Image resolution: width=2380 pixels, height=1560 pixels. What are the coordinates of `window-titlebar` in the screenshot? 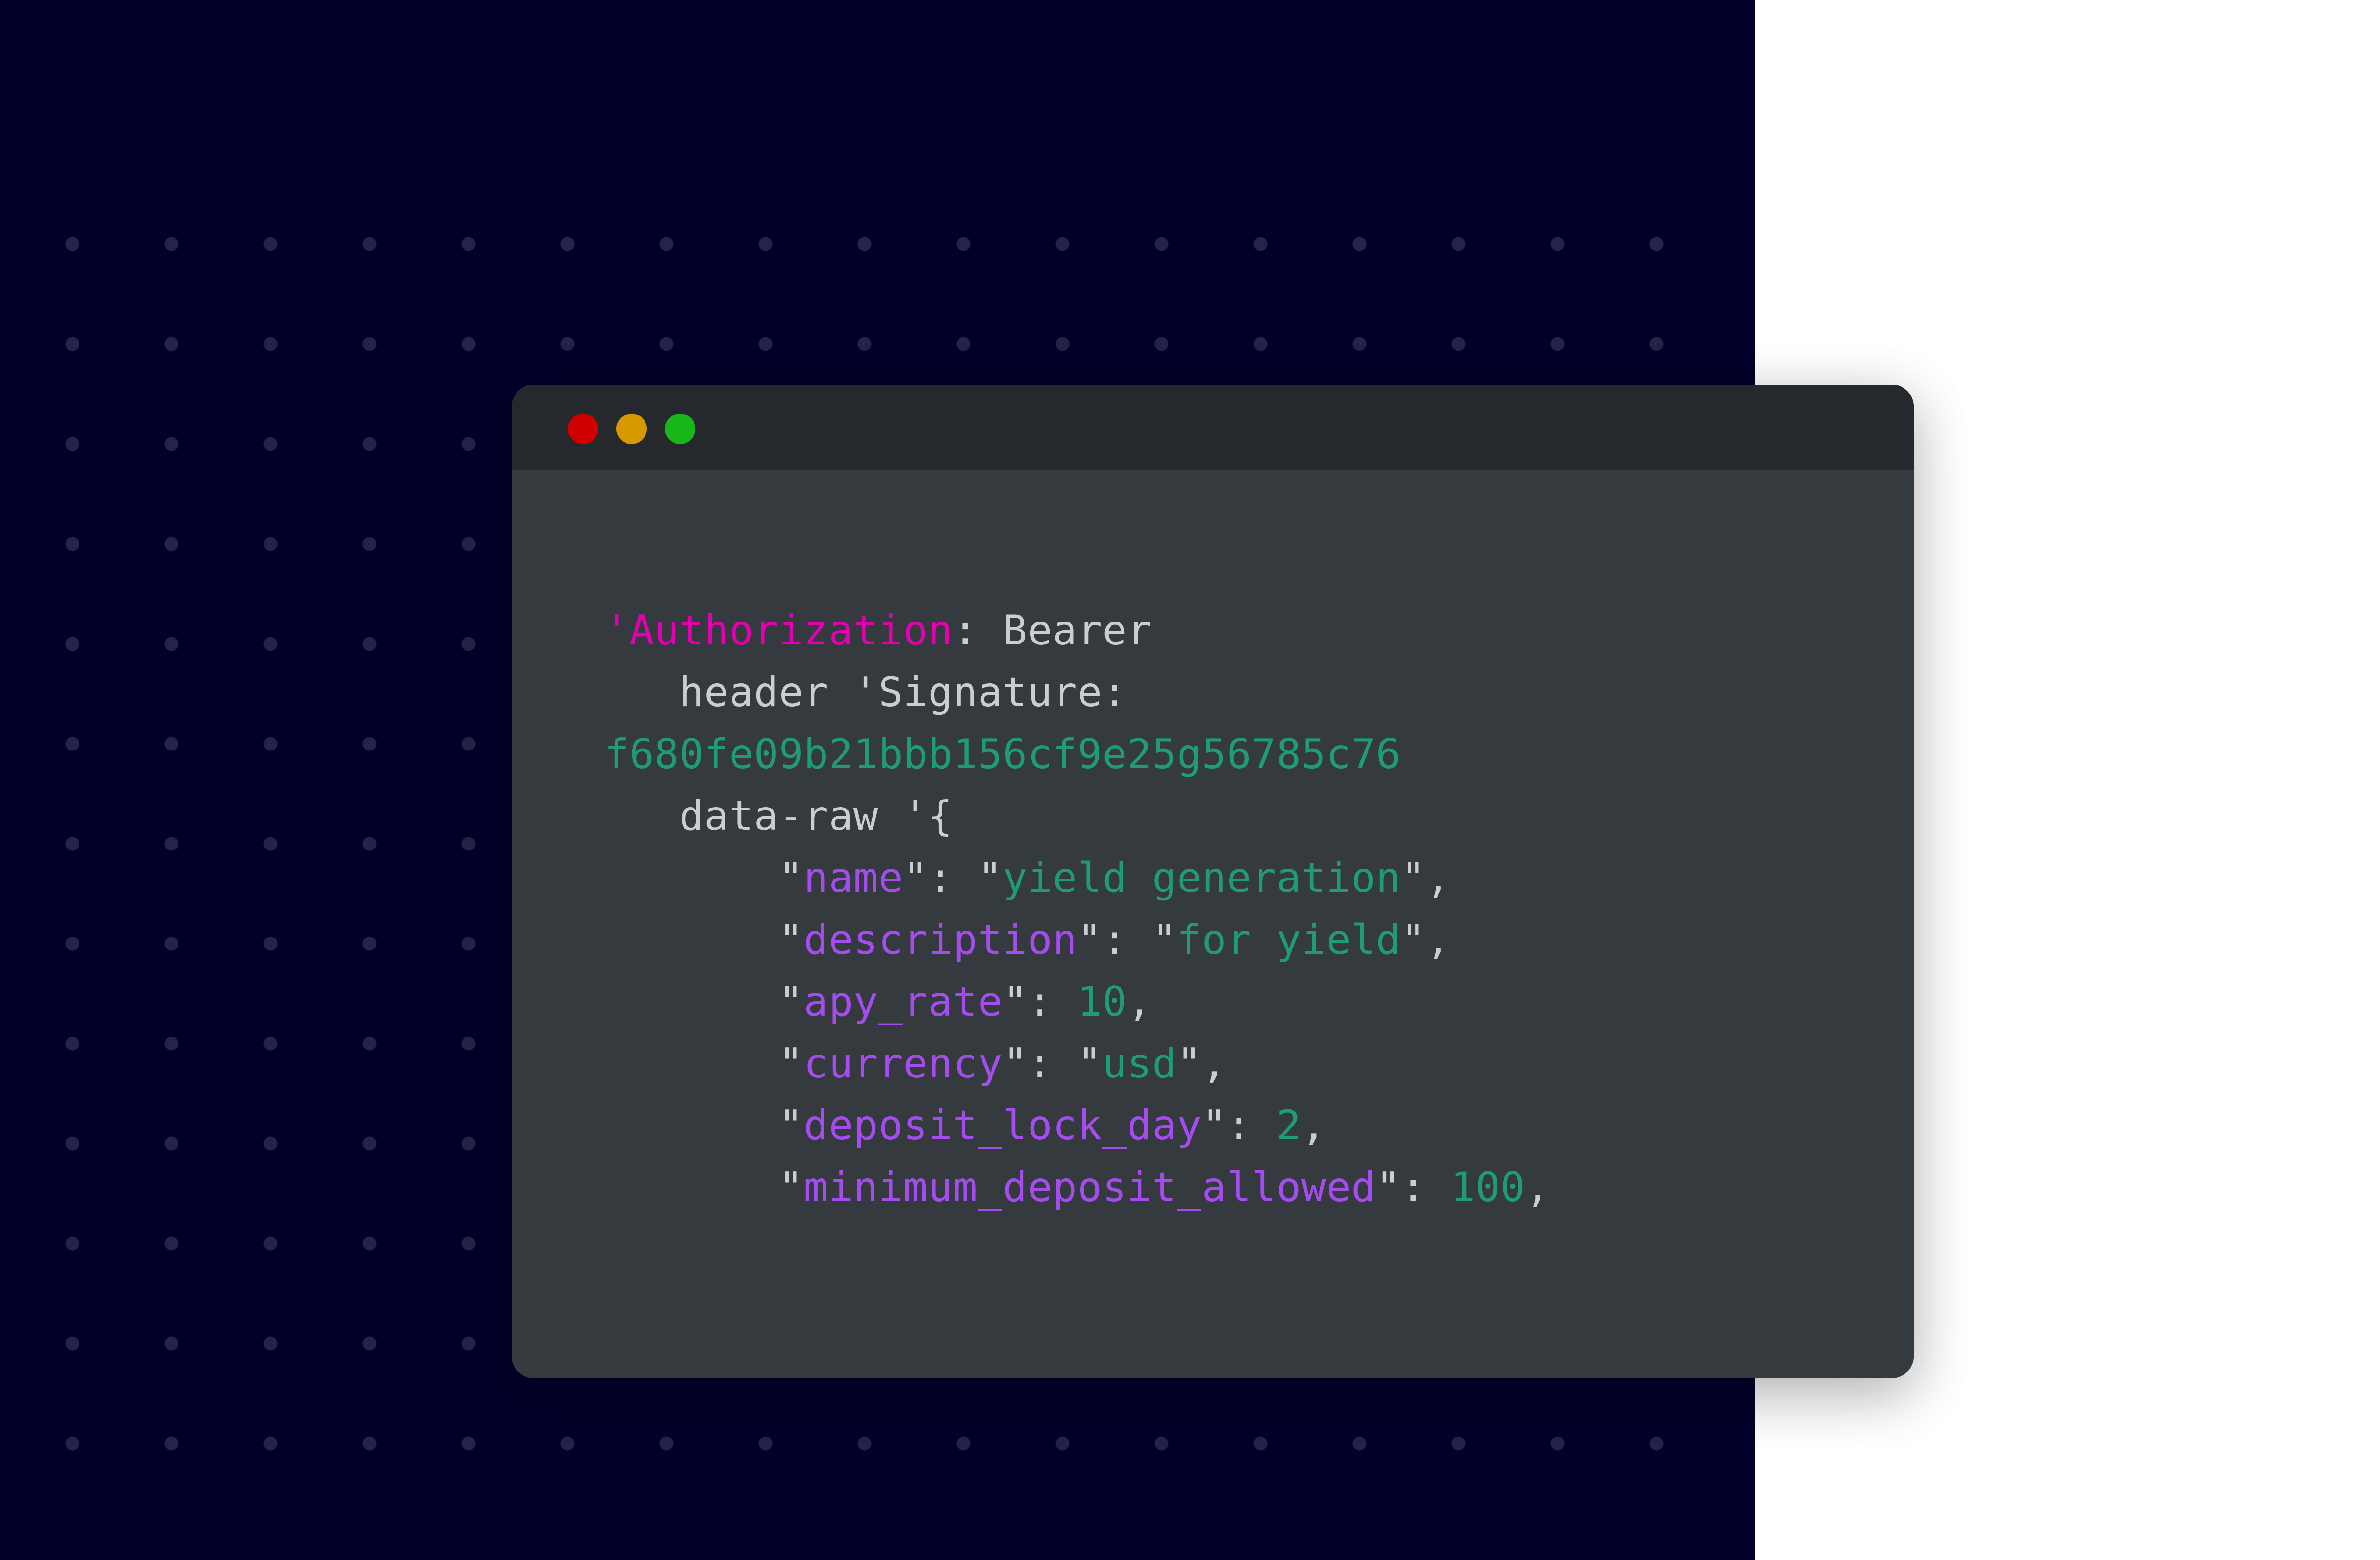 It's located at (1213, 427).